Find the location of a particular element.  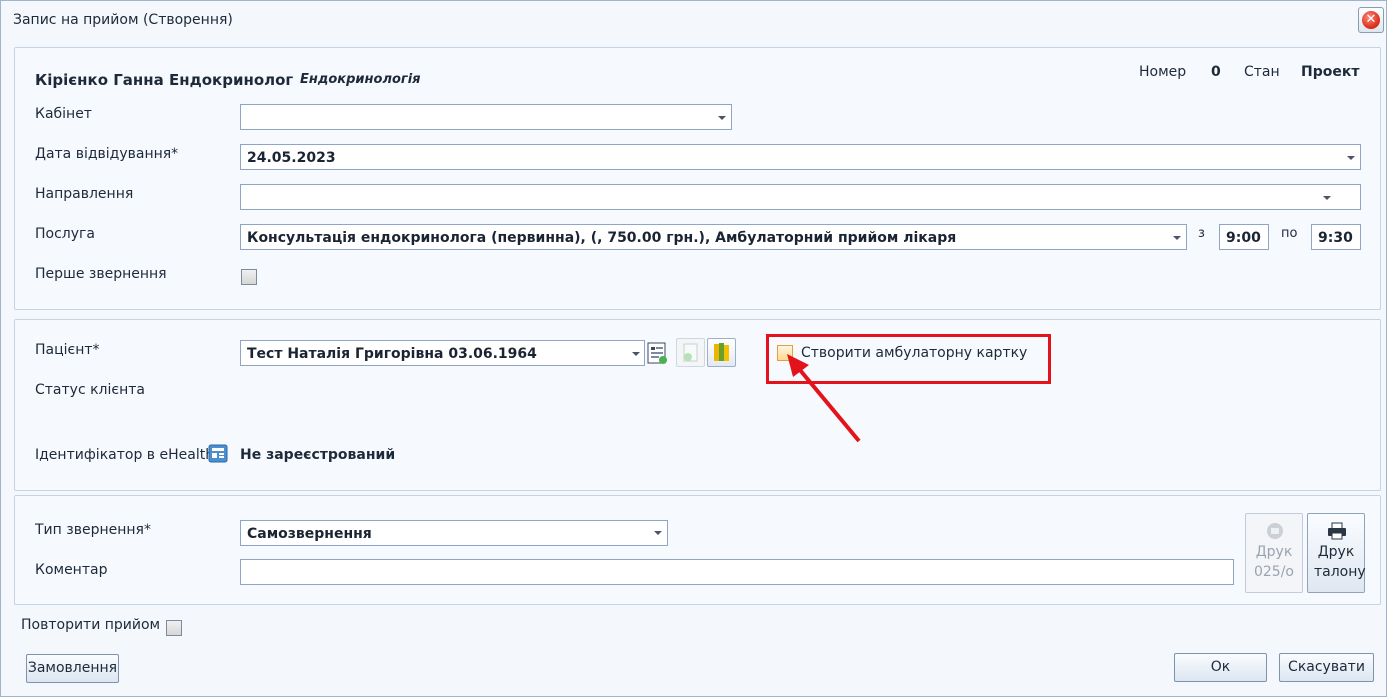

number-value: 0 is located at coordinates (1216, 72).